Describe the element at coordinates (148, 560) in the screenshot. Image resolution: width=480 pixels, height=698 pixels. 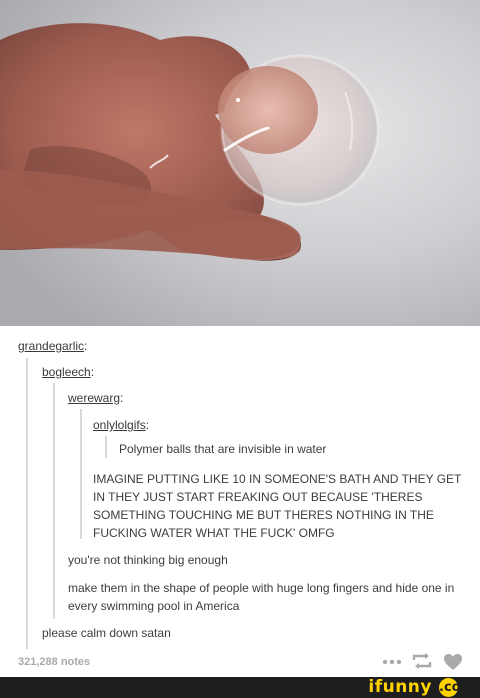
I see `bogleech-reply-text-1: you're not thinking big enough` at that location.